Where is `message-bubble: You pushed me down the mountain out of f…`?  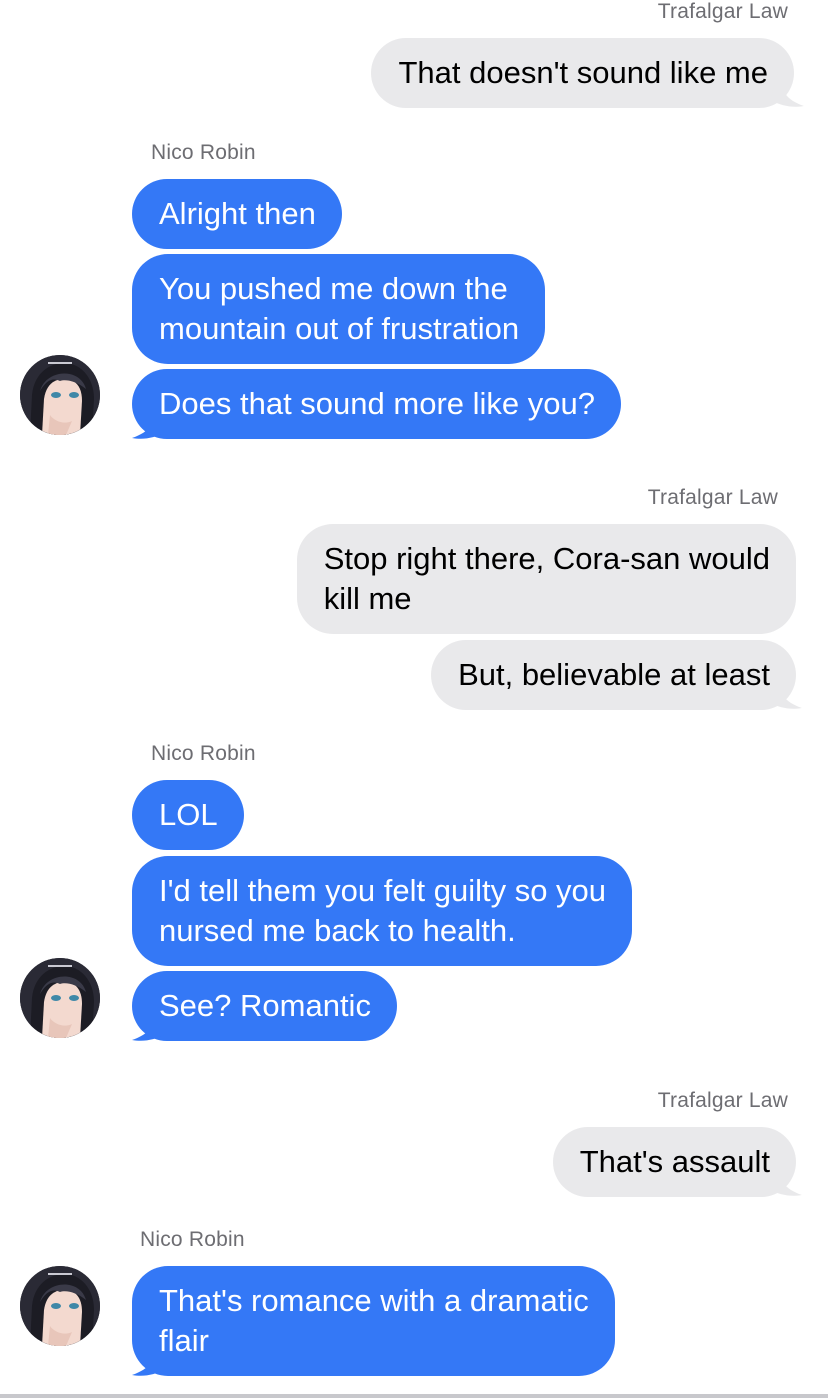
message-bubble: You pushed me down the mountain out of f… is located at coordinates (339, 309).